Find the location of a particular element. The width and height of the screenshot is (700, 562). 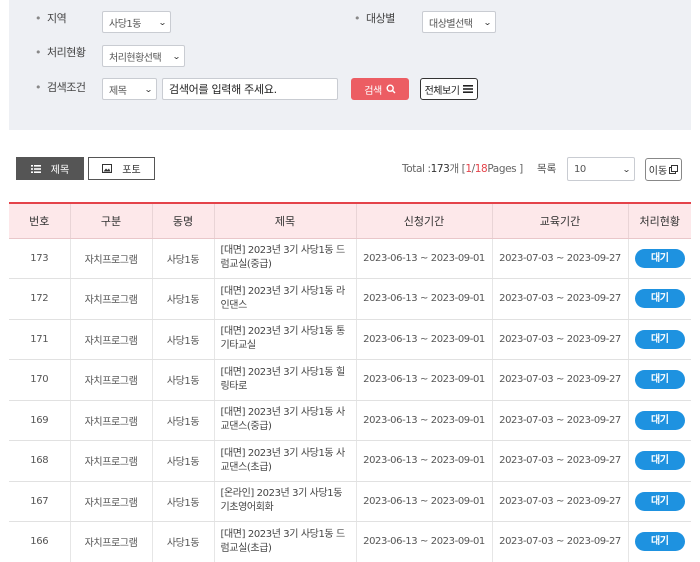

search-field-select: 제목 ⌄ is located at coordinates (129, 89).